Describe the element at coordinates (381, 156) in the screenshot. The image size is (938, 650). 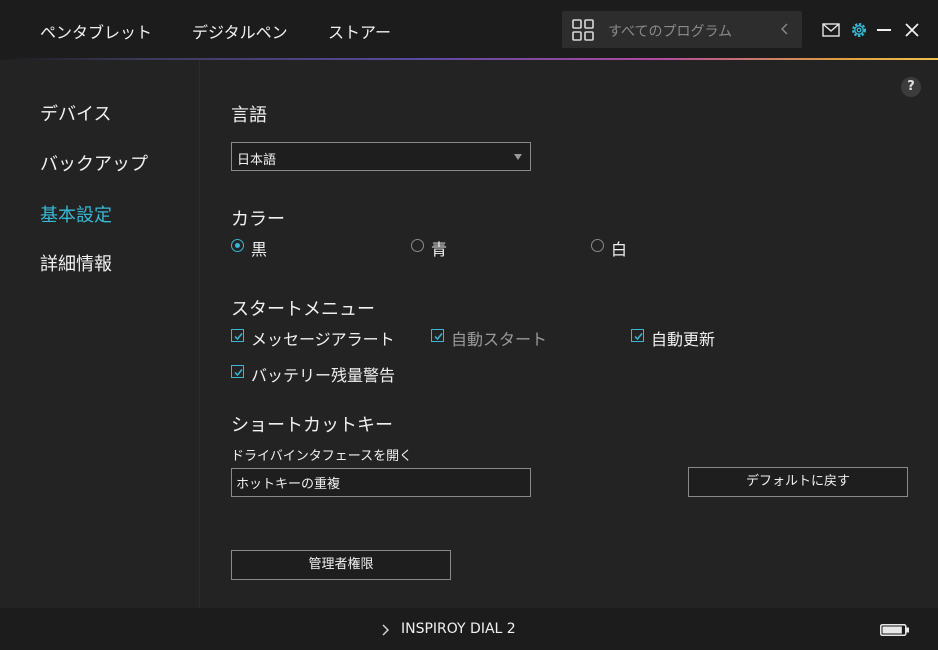
I see `language-select: 日本語` at that location.